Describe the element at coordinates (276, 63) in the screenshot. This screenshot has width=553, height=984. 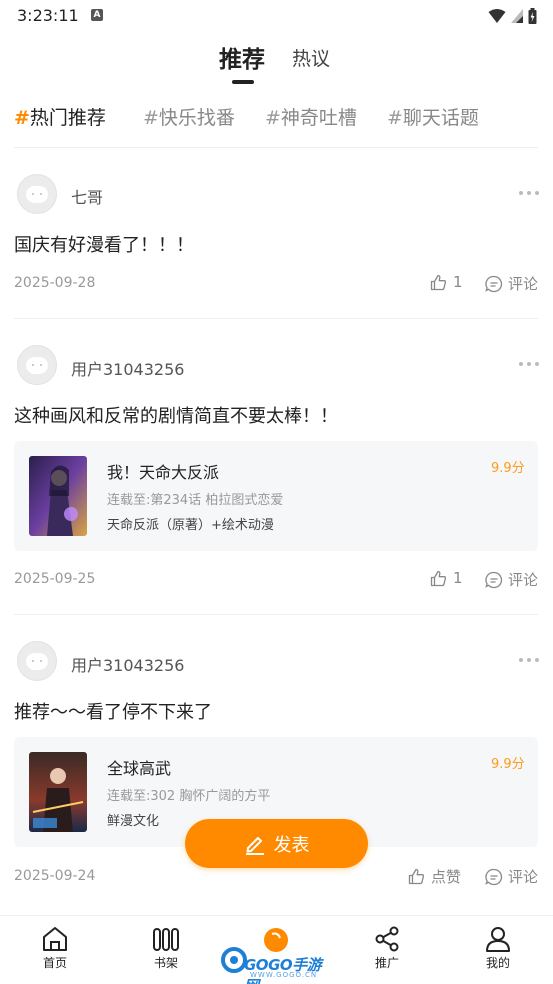
I see `top-tabs: 推荐 热议` at that location.